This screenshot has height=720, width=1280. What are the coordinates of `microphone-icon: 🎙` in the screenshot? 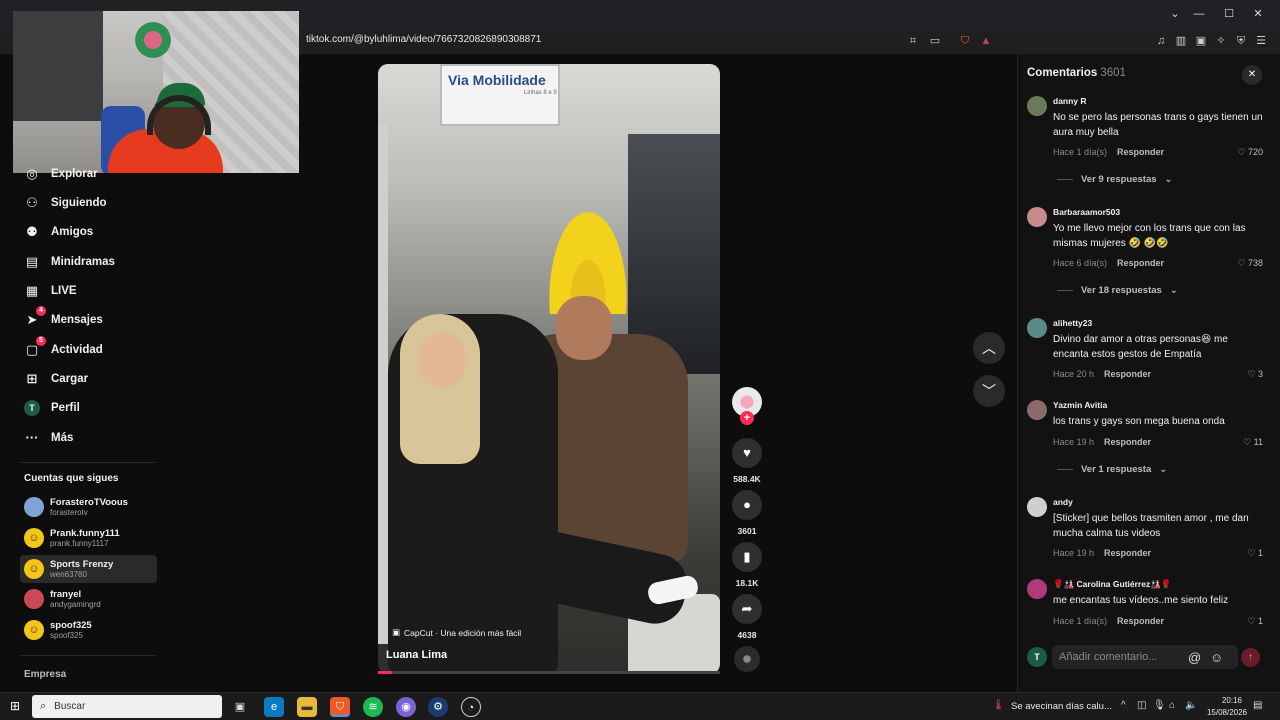 It's located at (1159, 705).